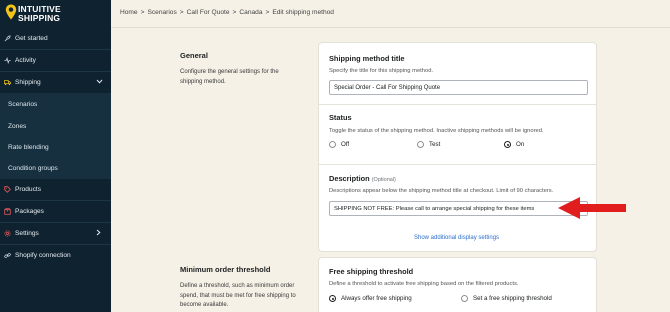 The image size is (670, 312). What do you see at coordinates (340, 117) in the screenshot?
I see `status-heading: Status` at bounding box center [340, 117].